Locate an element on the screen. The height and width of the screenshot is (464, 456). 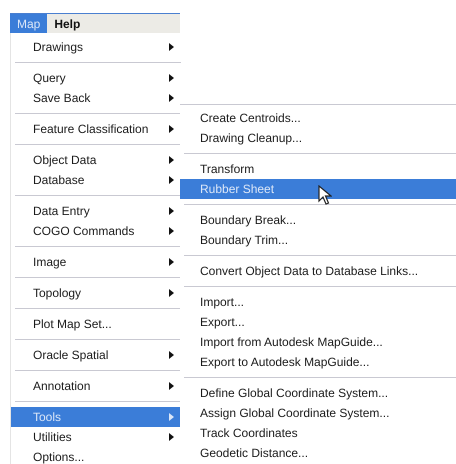
menu-item: Database is located at coordinates (96, 180).